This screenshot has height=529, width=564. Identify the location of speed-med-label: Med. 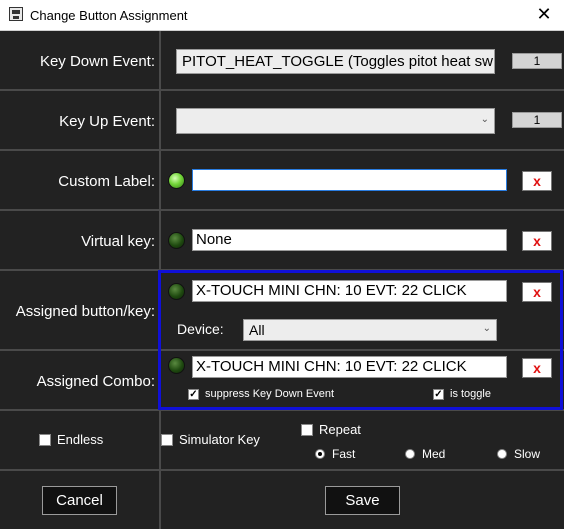
(434, 454).